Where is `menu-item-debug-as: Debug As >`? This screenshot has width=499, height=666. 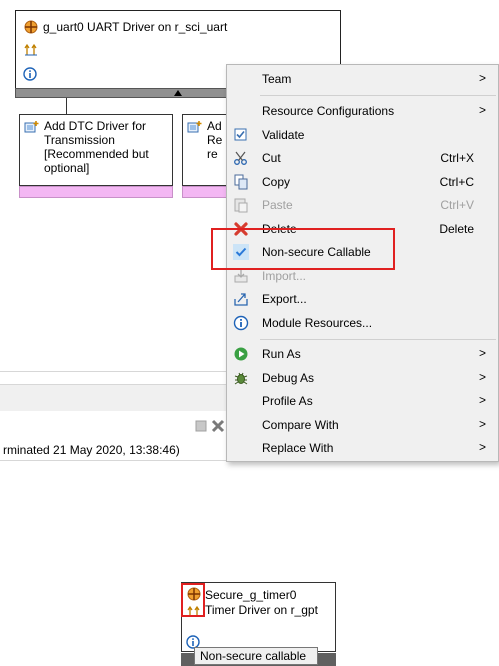
menu-item-debug-as: Debug As > is located at coordinates (362, 378).